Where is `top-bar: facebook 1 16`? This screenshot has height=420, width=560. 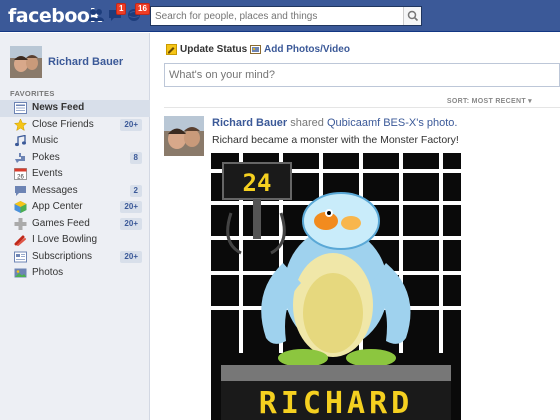
top-bar: facebook 1 16 is located at coordinates (280, 16).